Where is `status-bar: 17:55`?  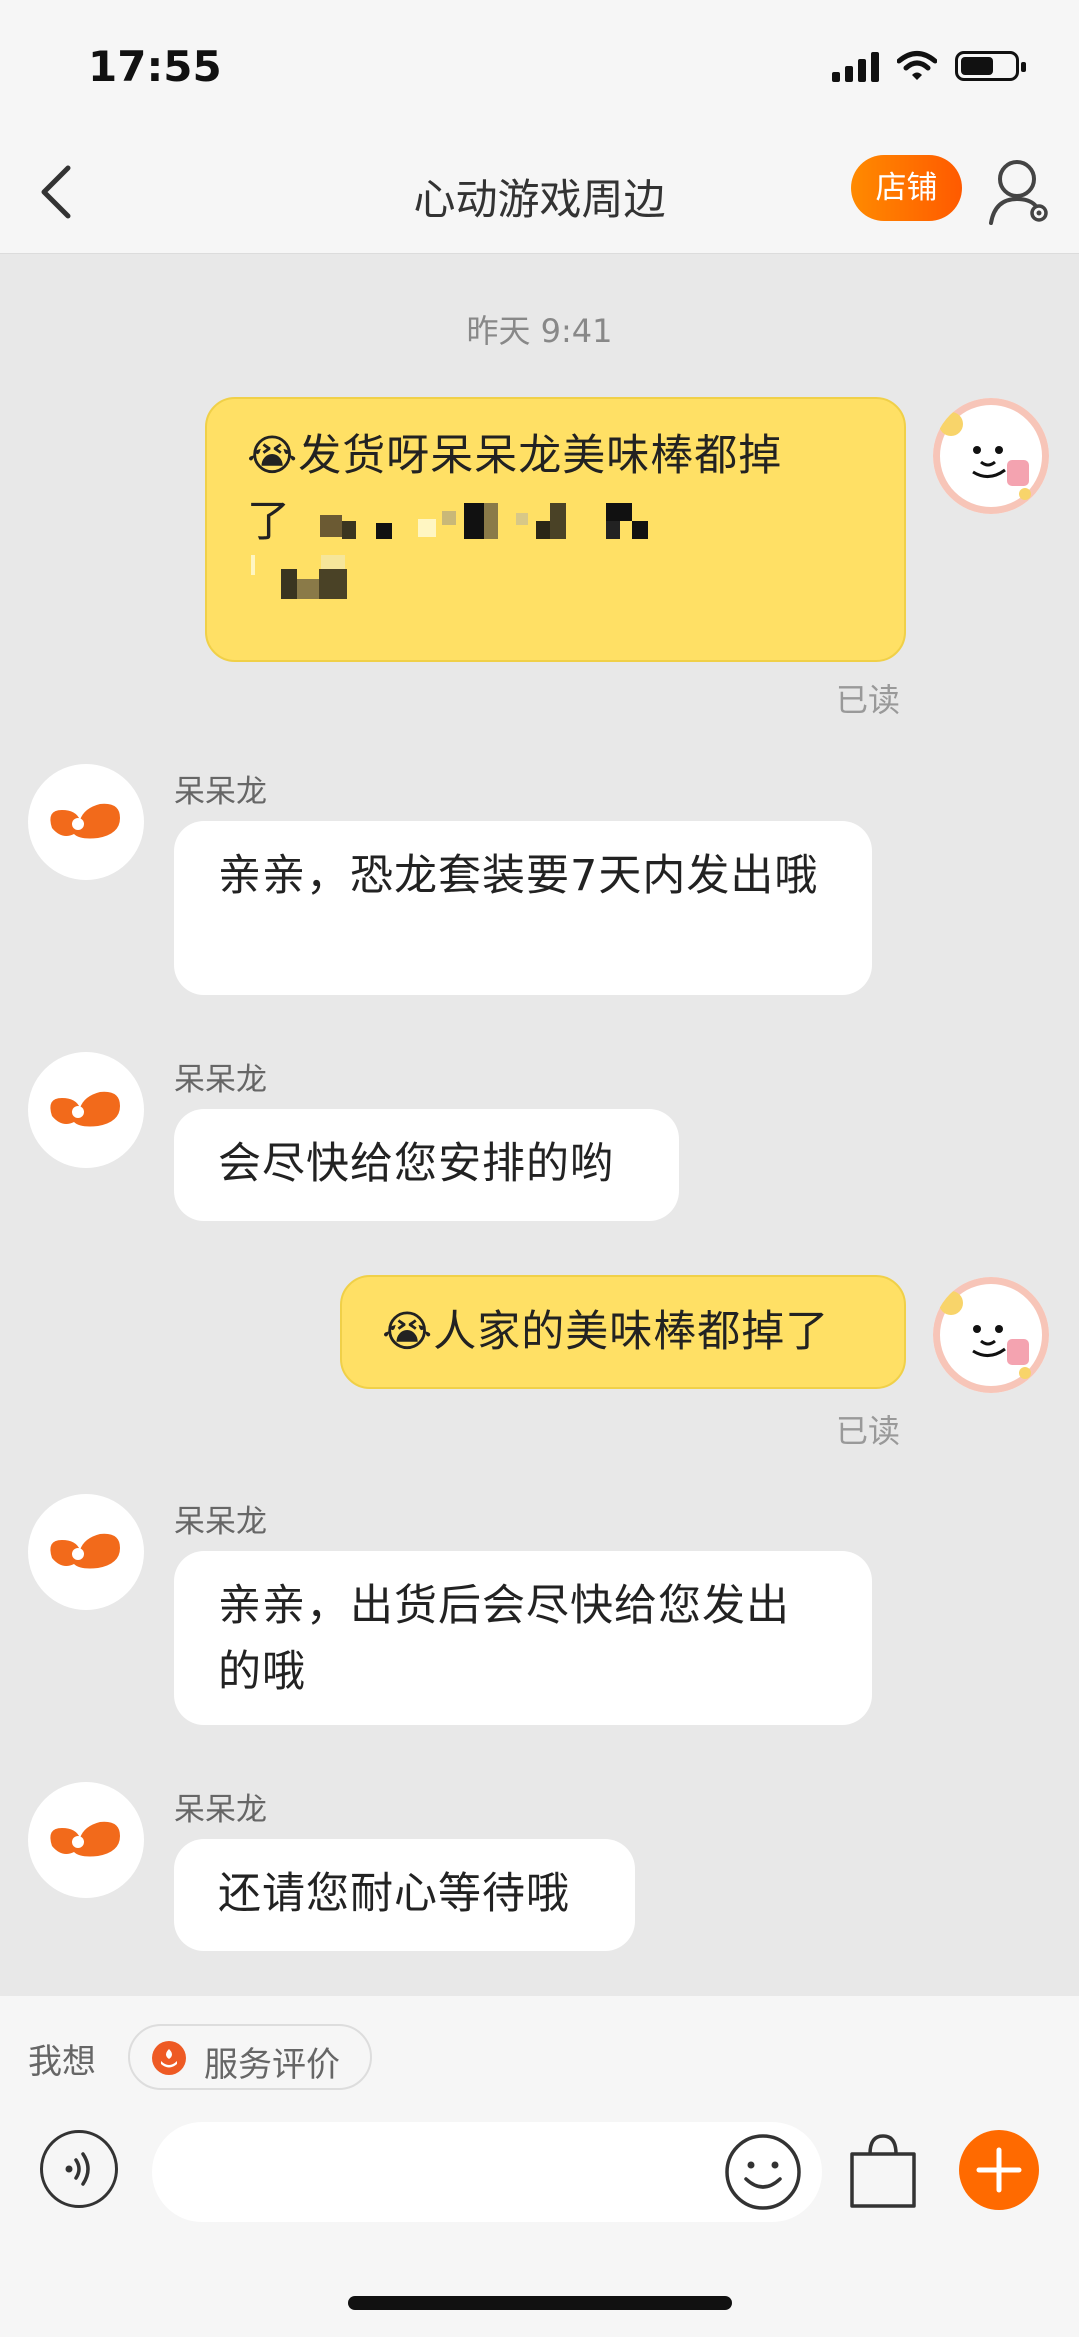
status-bar: 17:55 is located at coordinates (539, 65).